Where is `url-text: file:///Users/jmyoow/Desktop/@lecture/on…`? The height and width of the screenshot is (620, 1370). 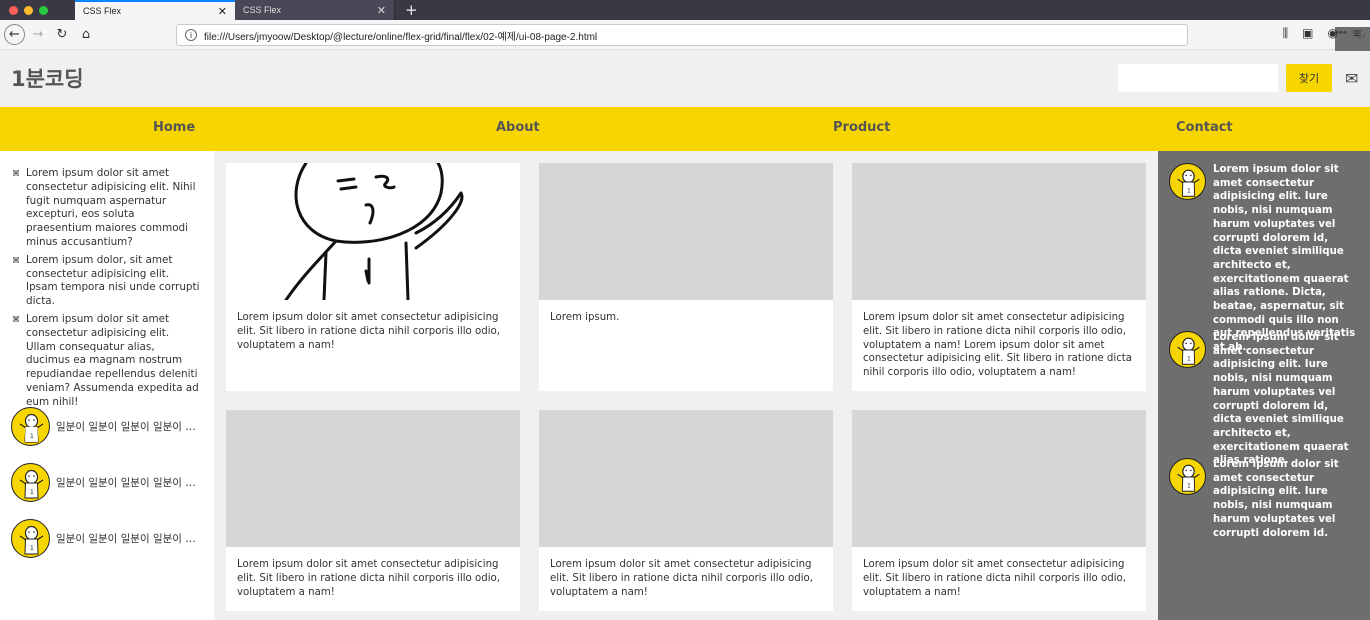
url-text: file:///Users/jmyoow/Desktop/@lecture/on… is located at coordinates (401, 37).